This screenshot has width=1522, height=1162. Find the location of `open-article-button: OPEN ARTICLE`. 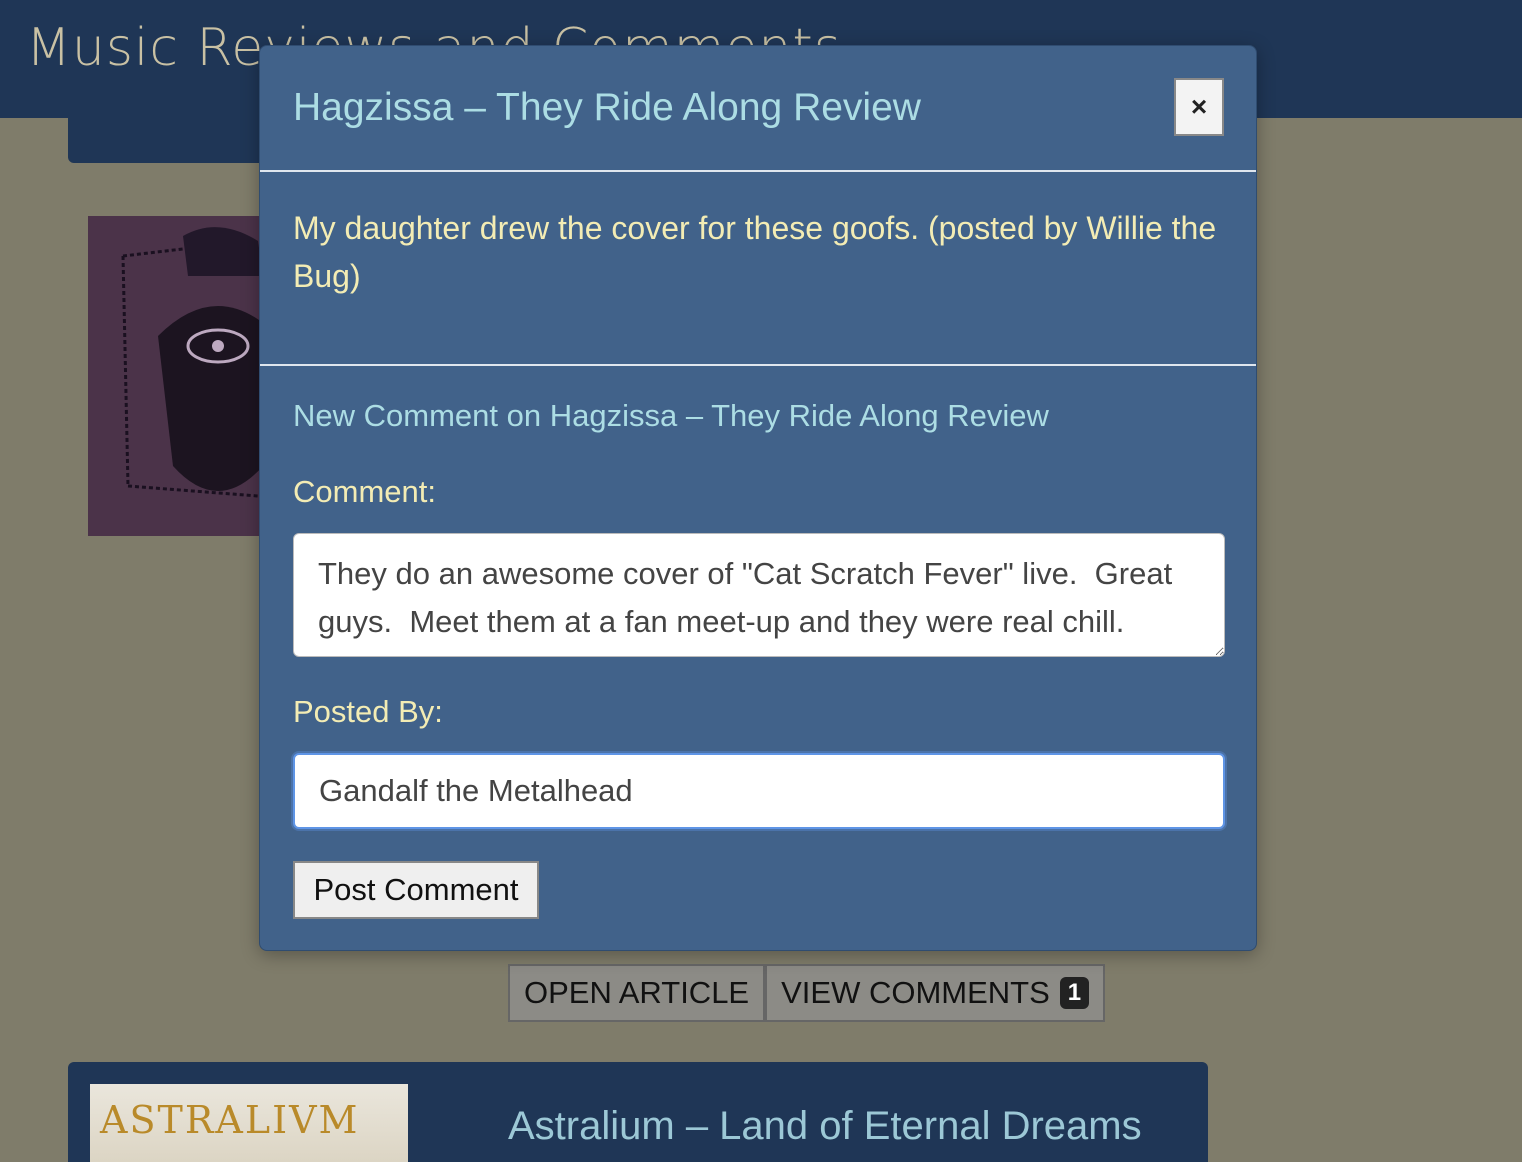

open-article-button: OPEN ARTICLE is located at coordinates (637, 993).